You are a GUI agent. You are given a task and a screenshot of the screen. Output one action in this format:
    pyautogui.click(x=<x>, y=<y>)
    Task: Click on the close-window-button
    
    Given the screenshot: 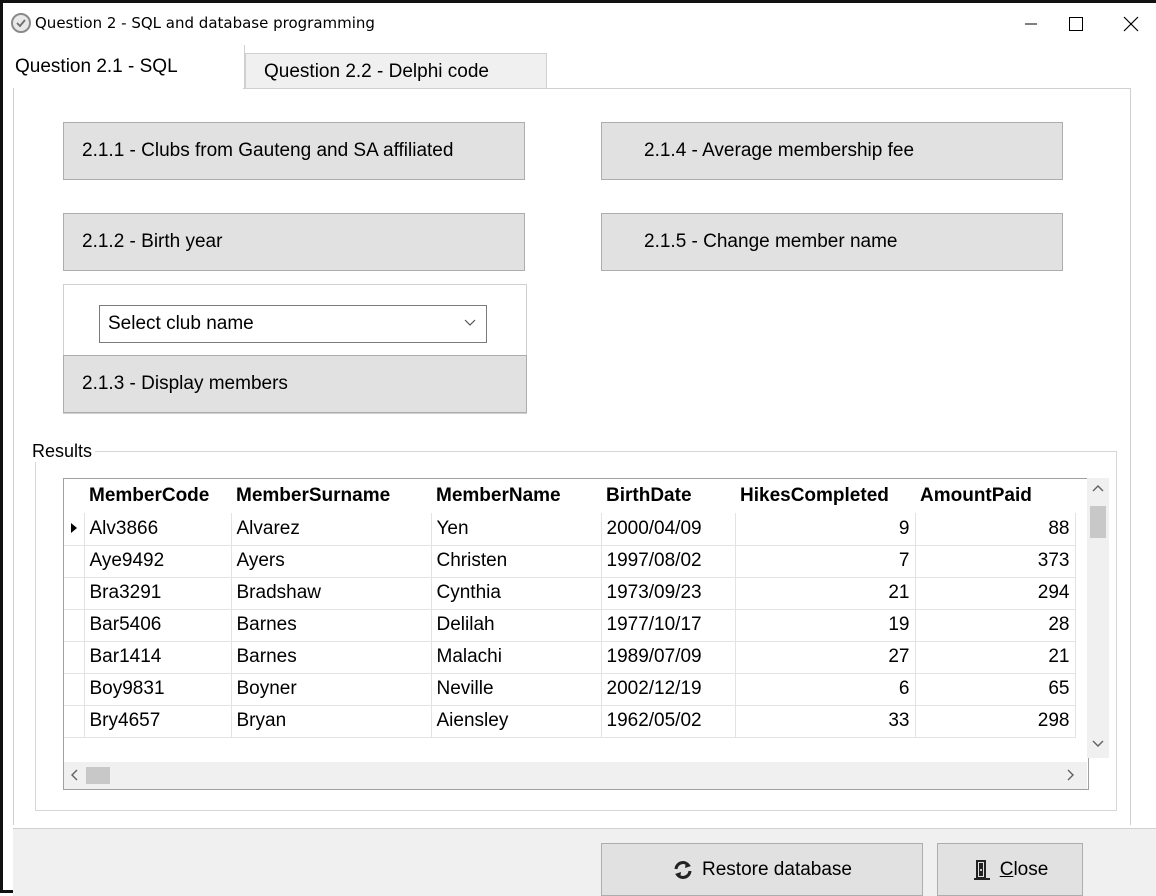 What is the action you would take?
    pyautogui.click(x=1129, y=24)
    